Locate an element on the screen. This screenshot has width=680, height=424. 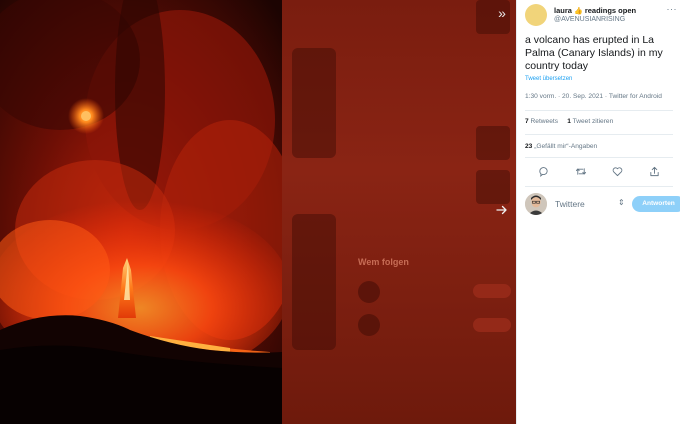
user-avatar is located at coordinates (536, 204).